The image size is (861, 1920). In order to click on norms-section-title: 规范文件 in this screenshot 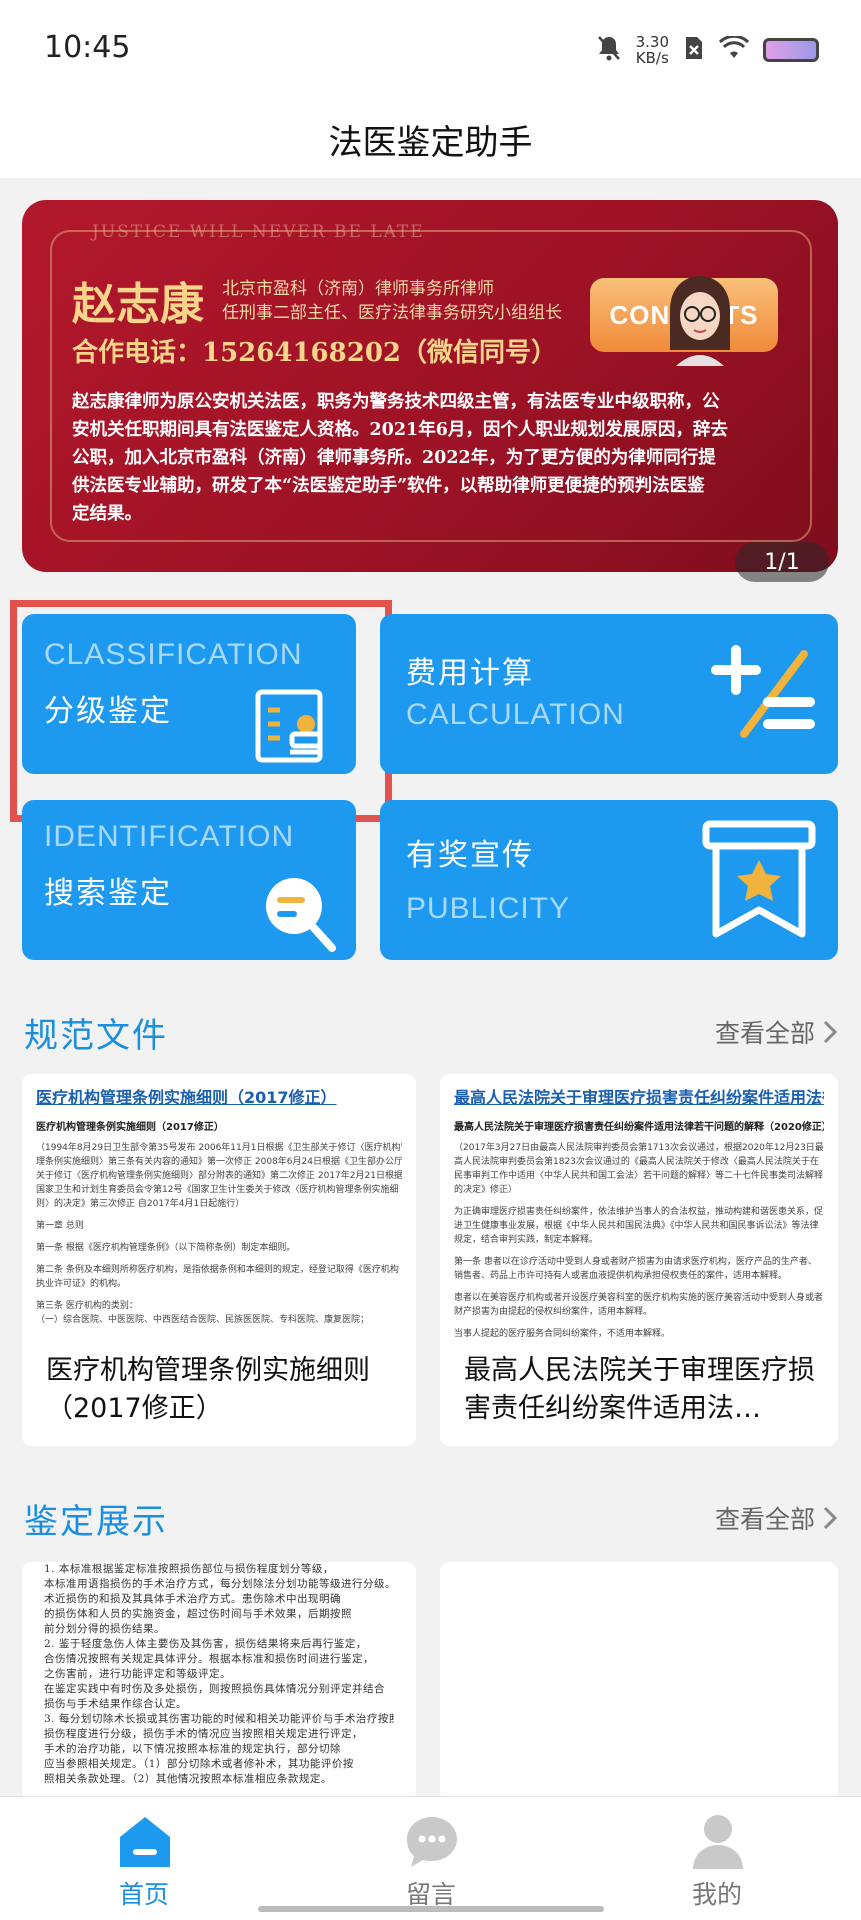, I will do `click(96, 1036)`.